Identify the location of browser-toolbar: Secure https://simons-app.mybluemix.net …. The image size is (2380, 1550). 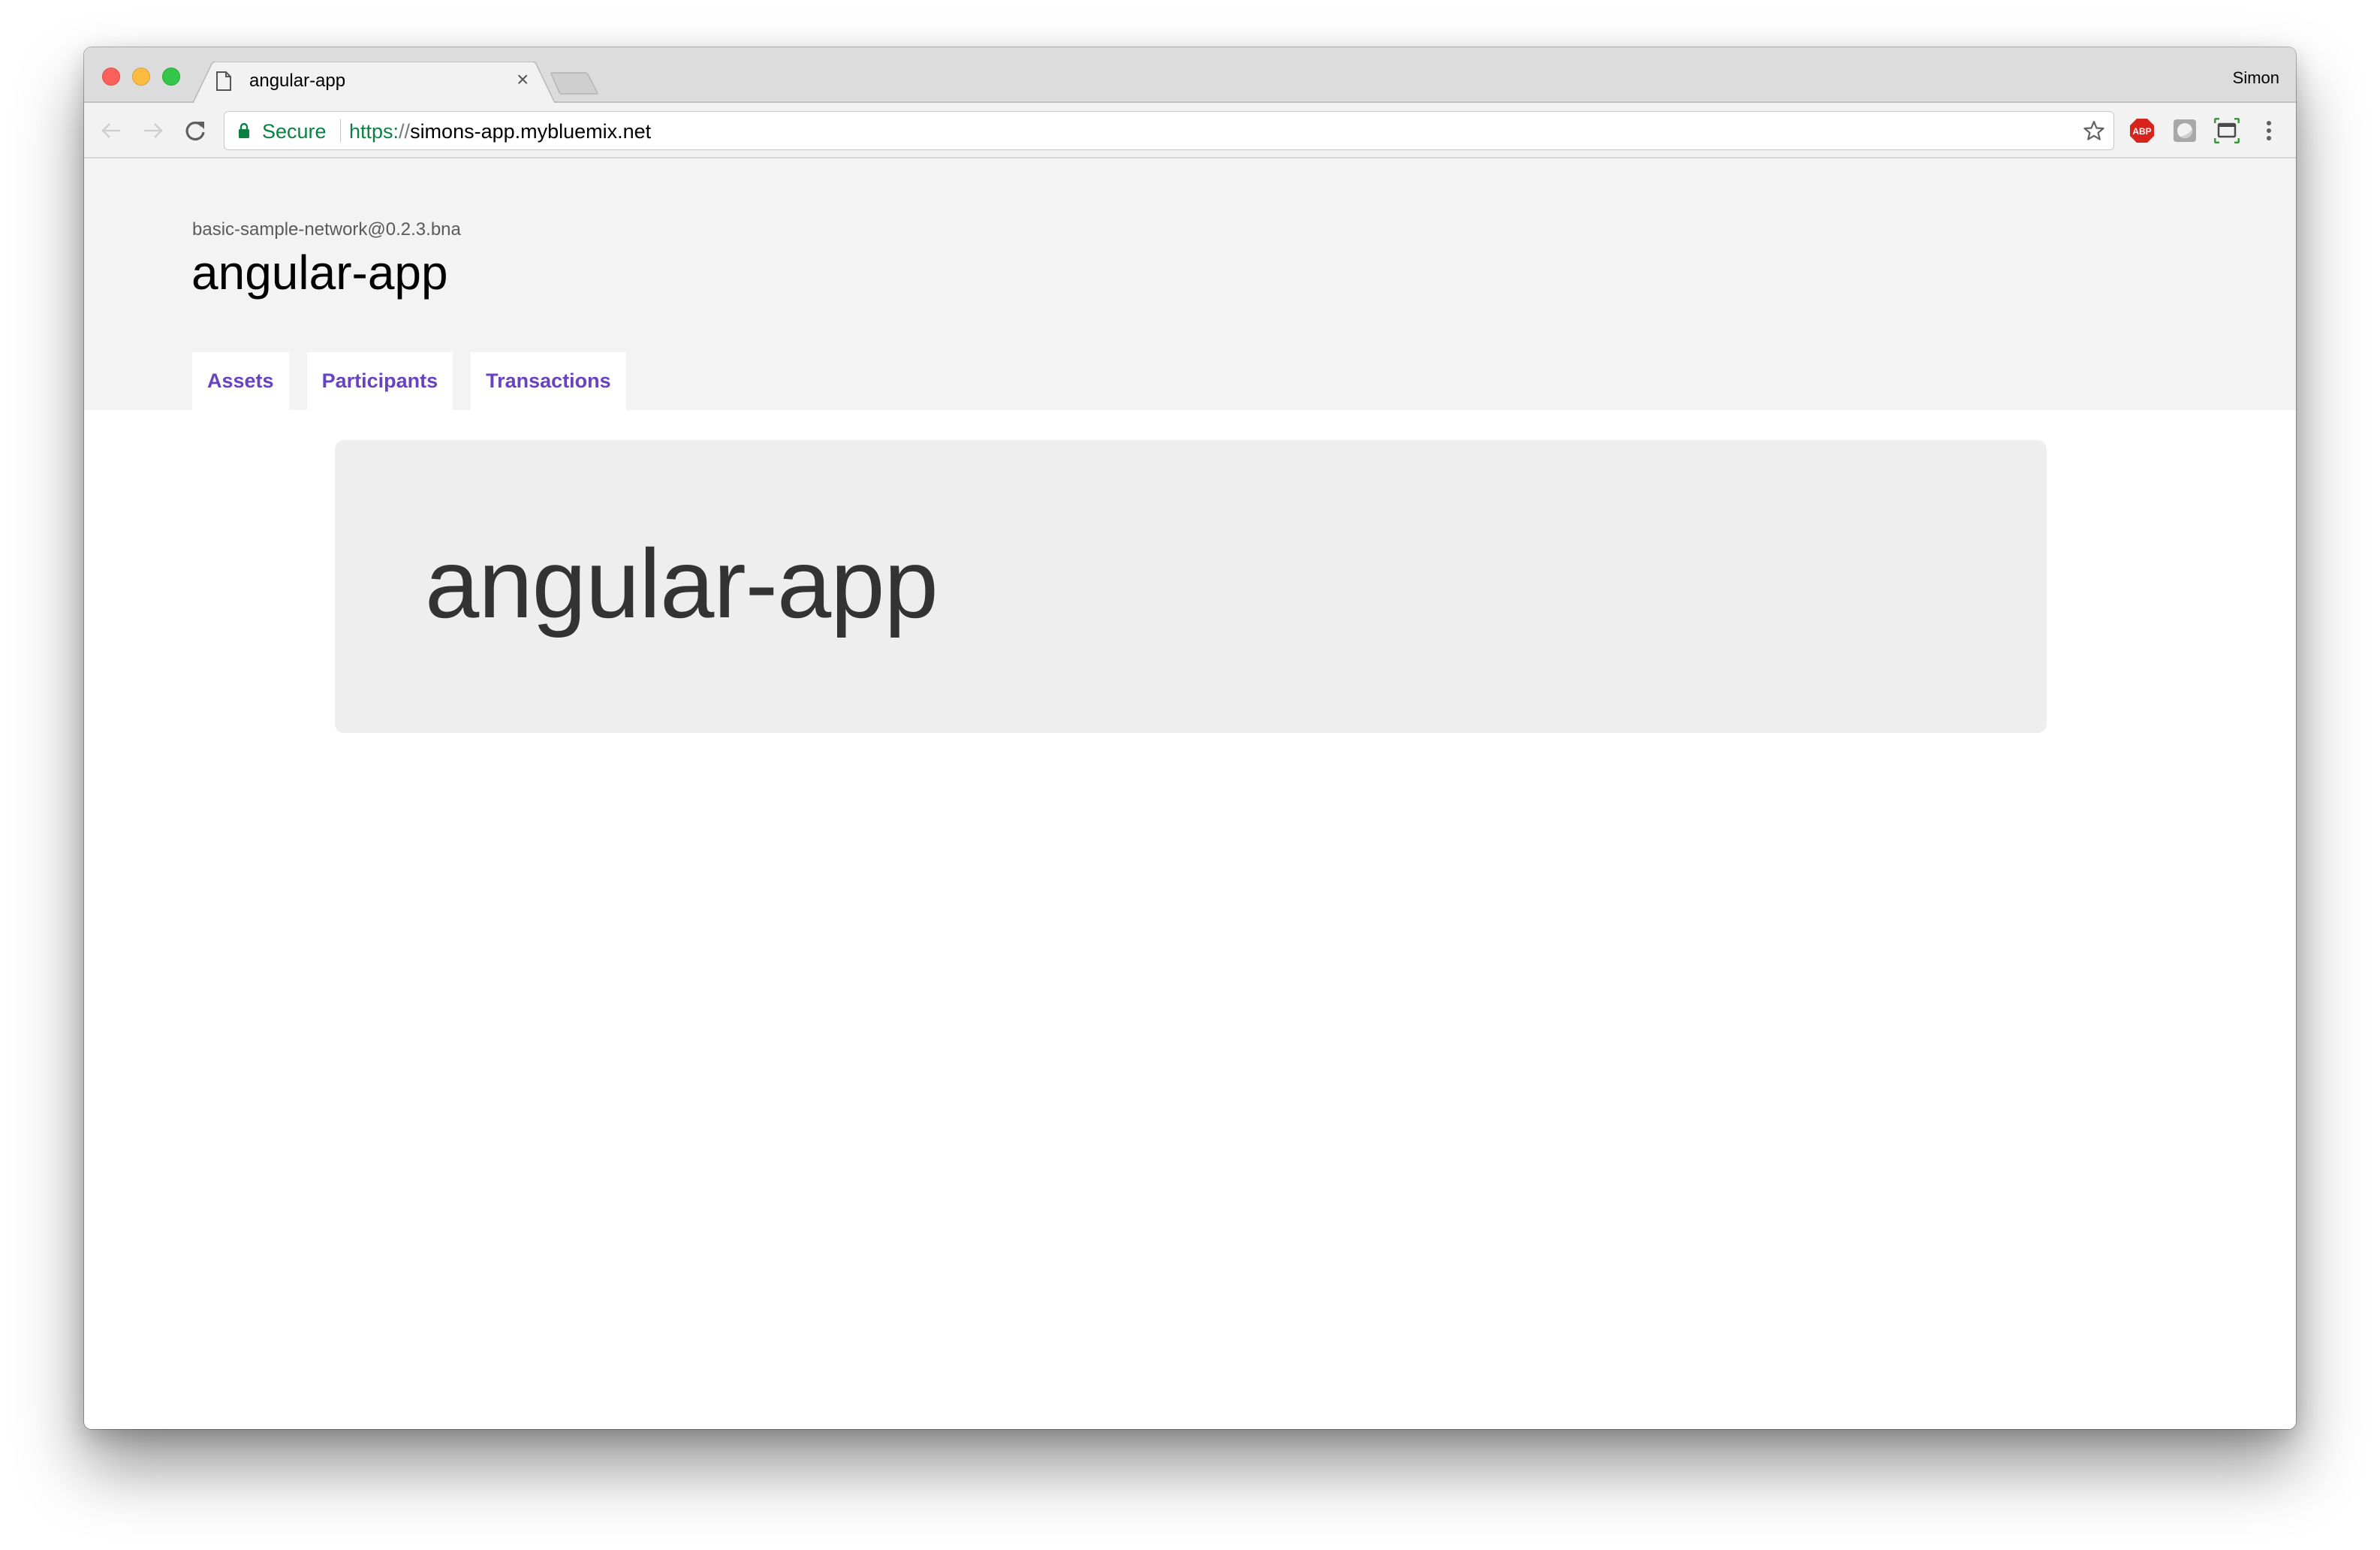
(1190, 130).